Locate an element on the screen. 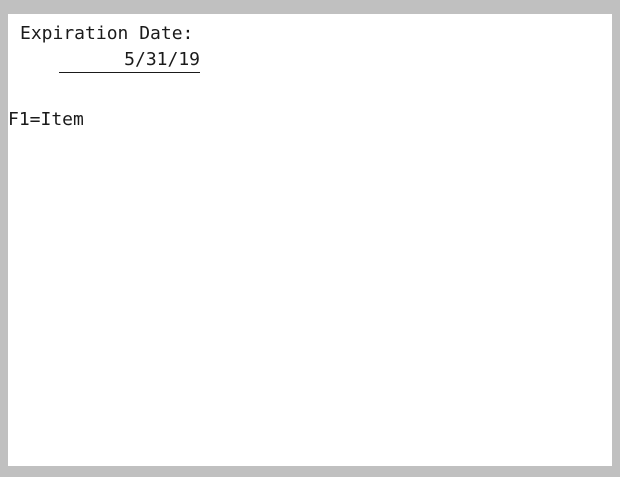 This screenshot has height=477, width=620. expiration-date-field: 5/31/19 is located at coordinates (129, 61).